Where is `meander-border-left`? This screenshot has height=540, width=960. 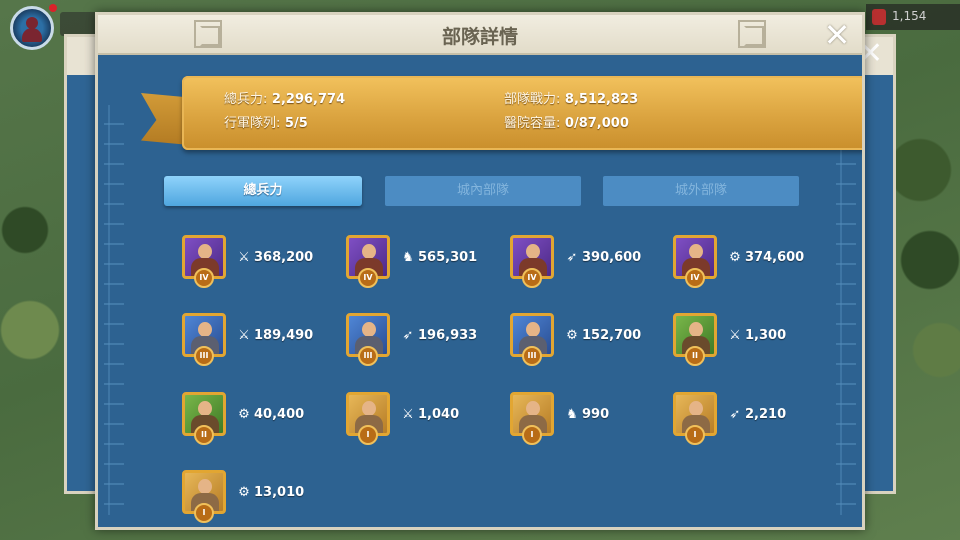 meander-border-left is located at coordinates (114, 310).